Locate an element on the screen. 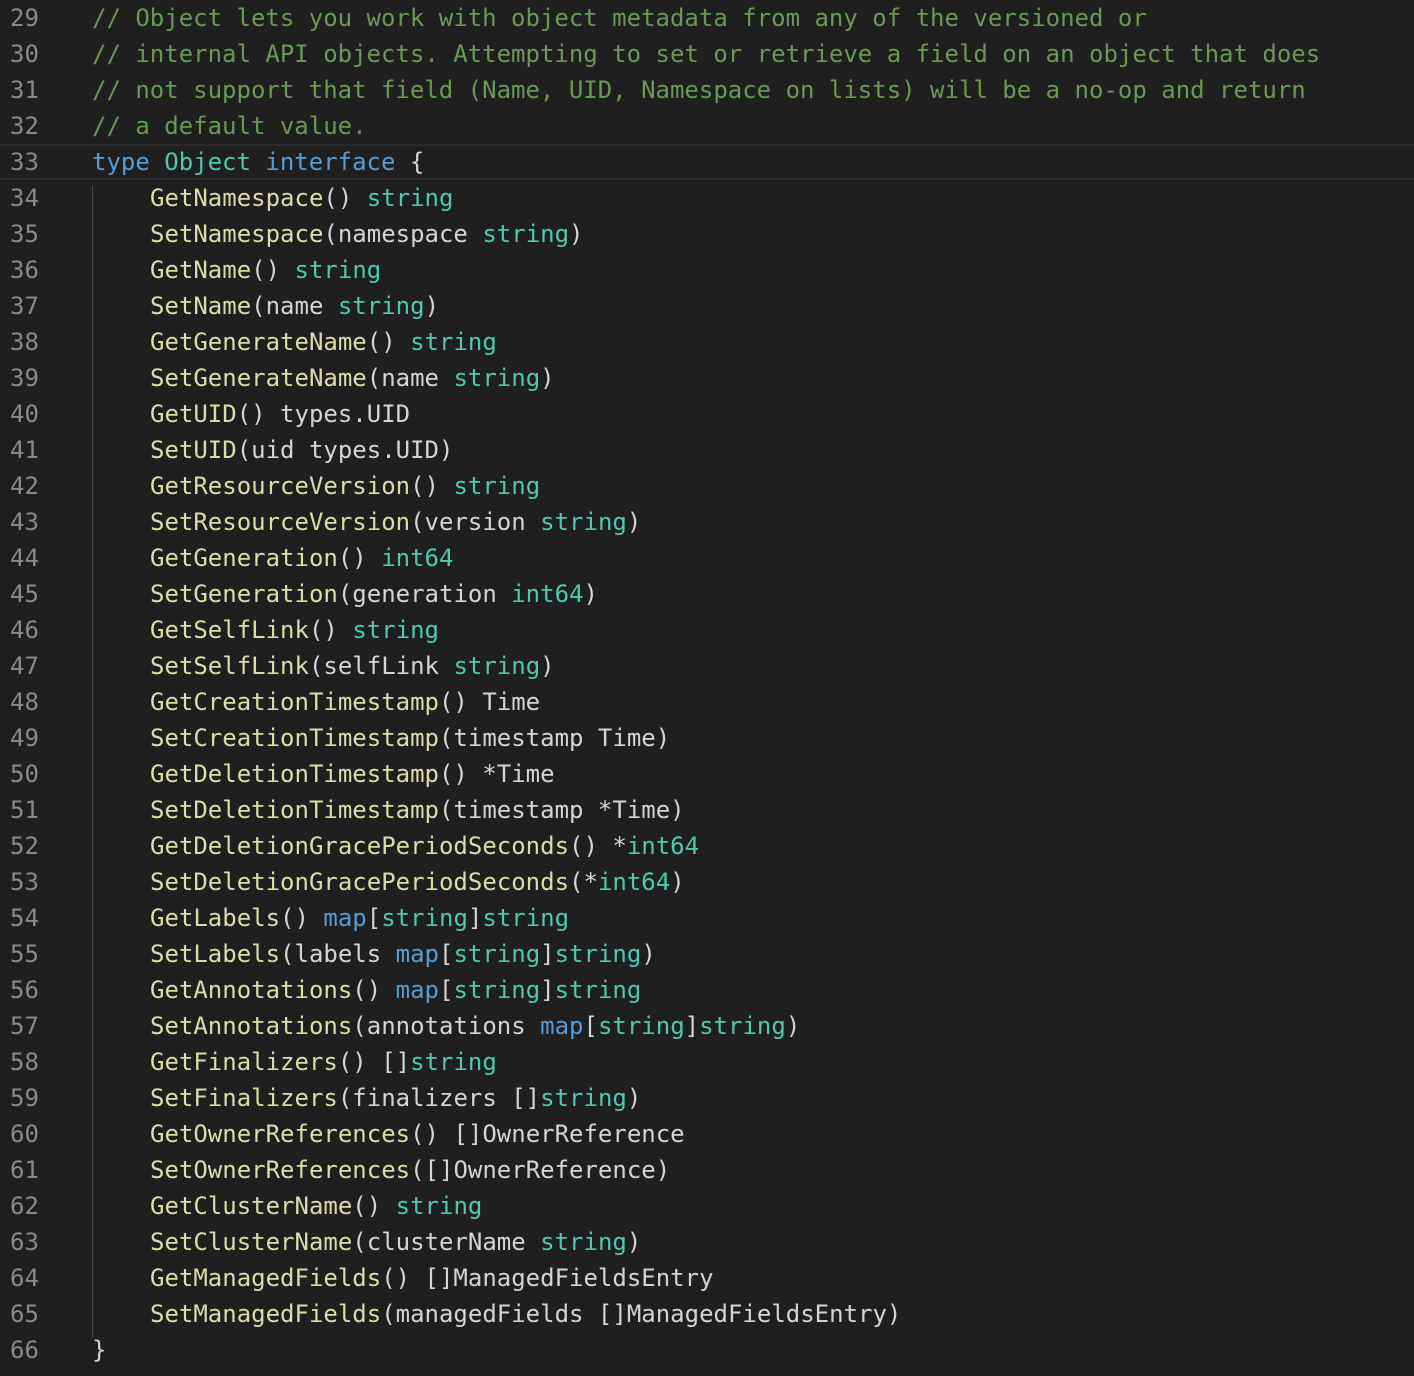  code-text: SetCreationTimestamp(timestamp Time) is located at coordinates (410, 738).